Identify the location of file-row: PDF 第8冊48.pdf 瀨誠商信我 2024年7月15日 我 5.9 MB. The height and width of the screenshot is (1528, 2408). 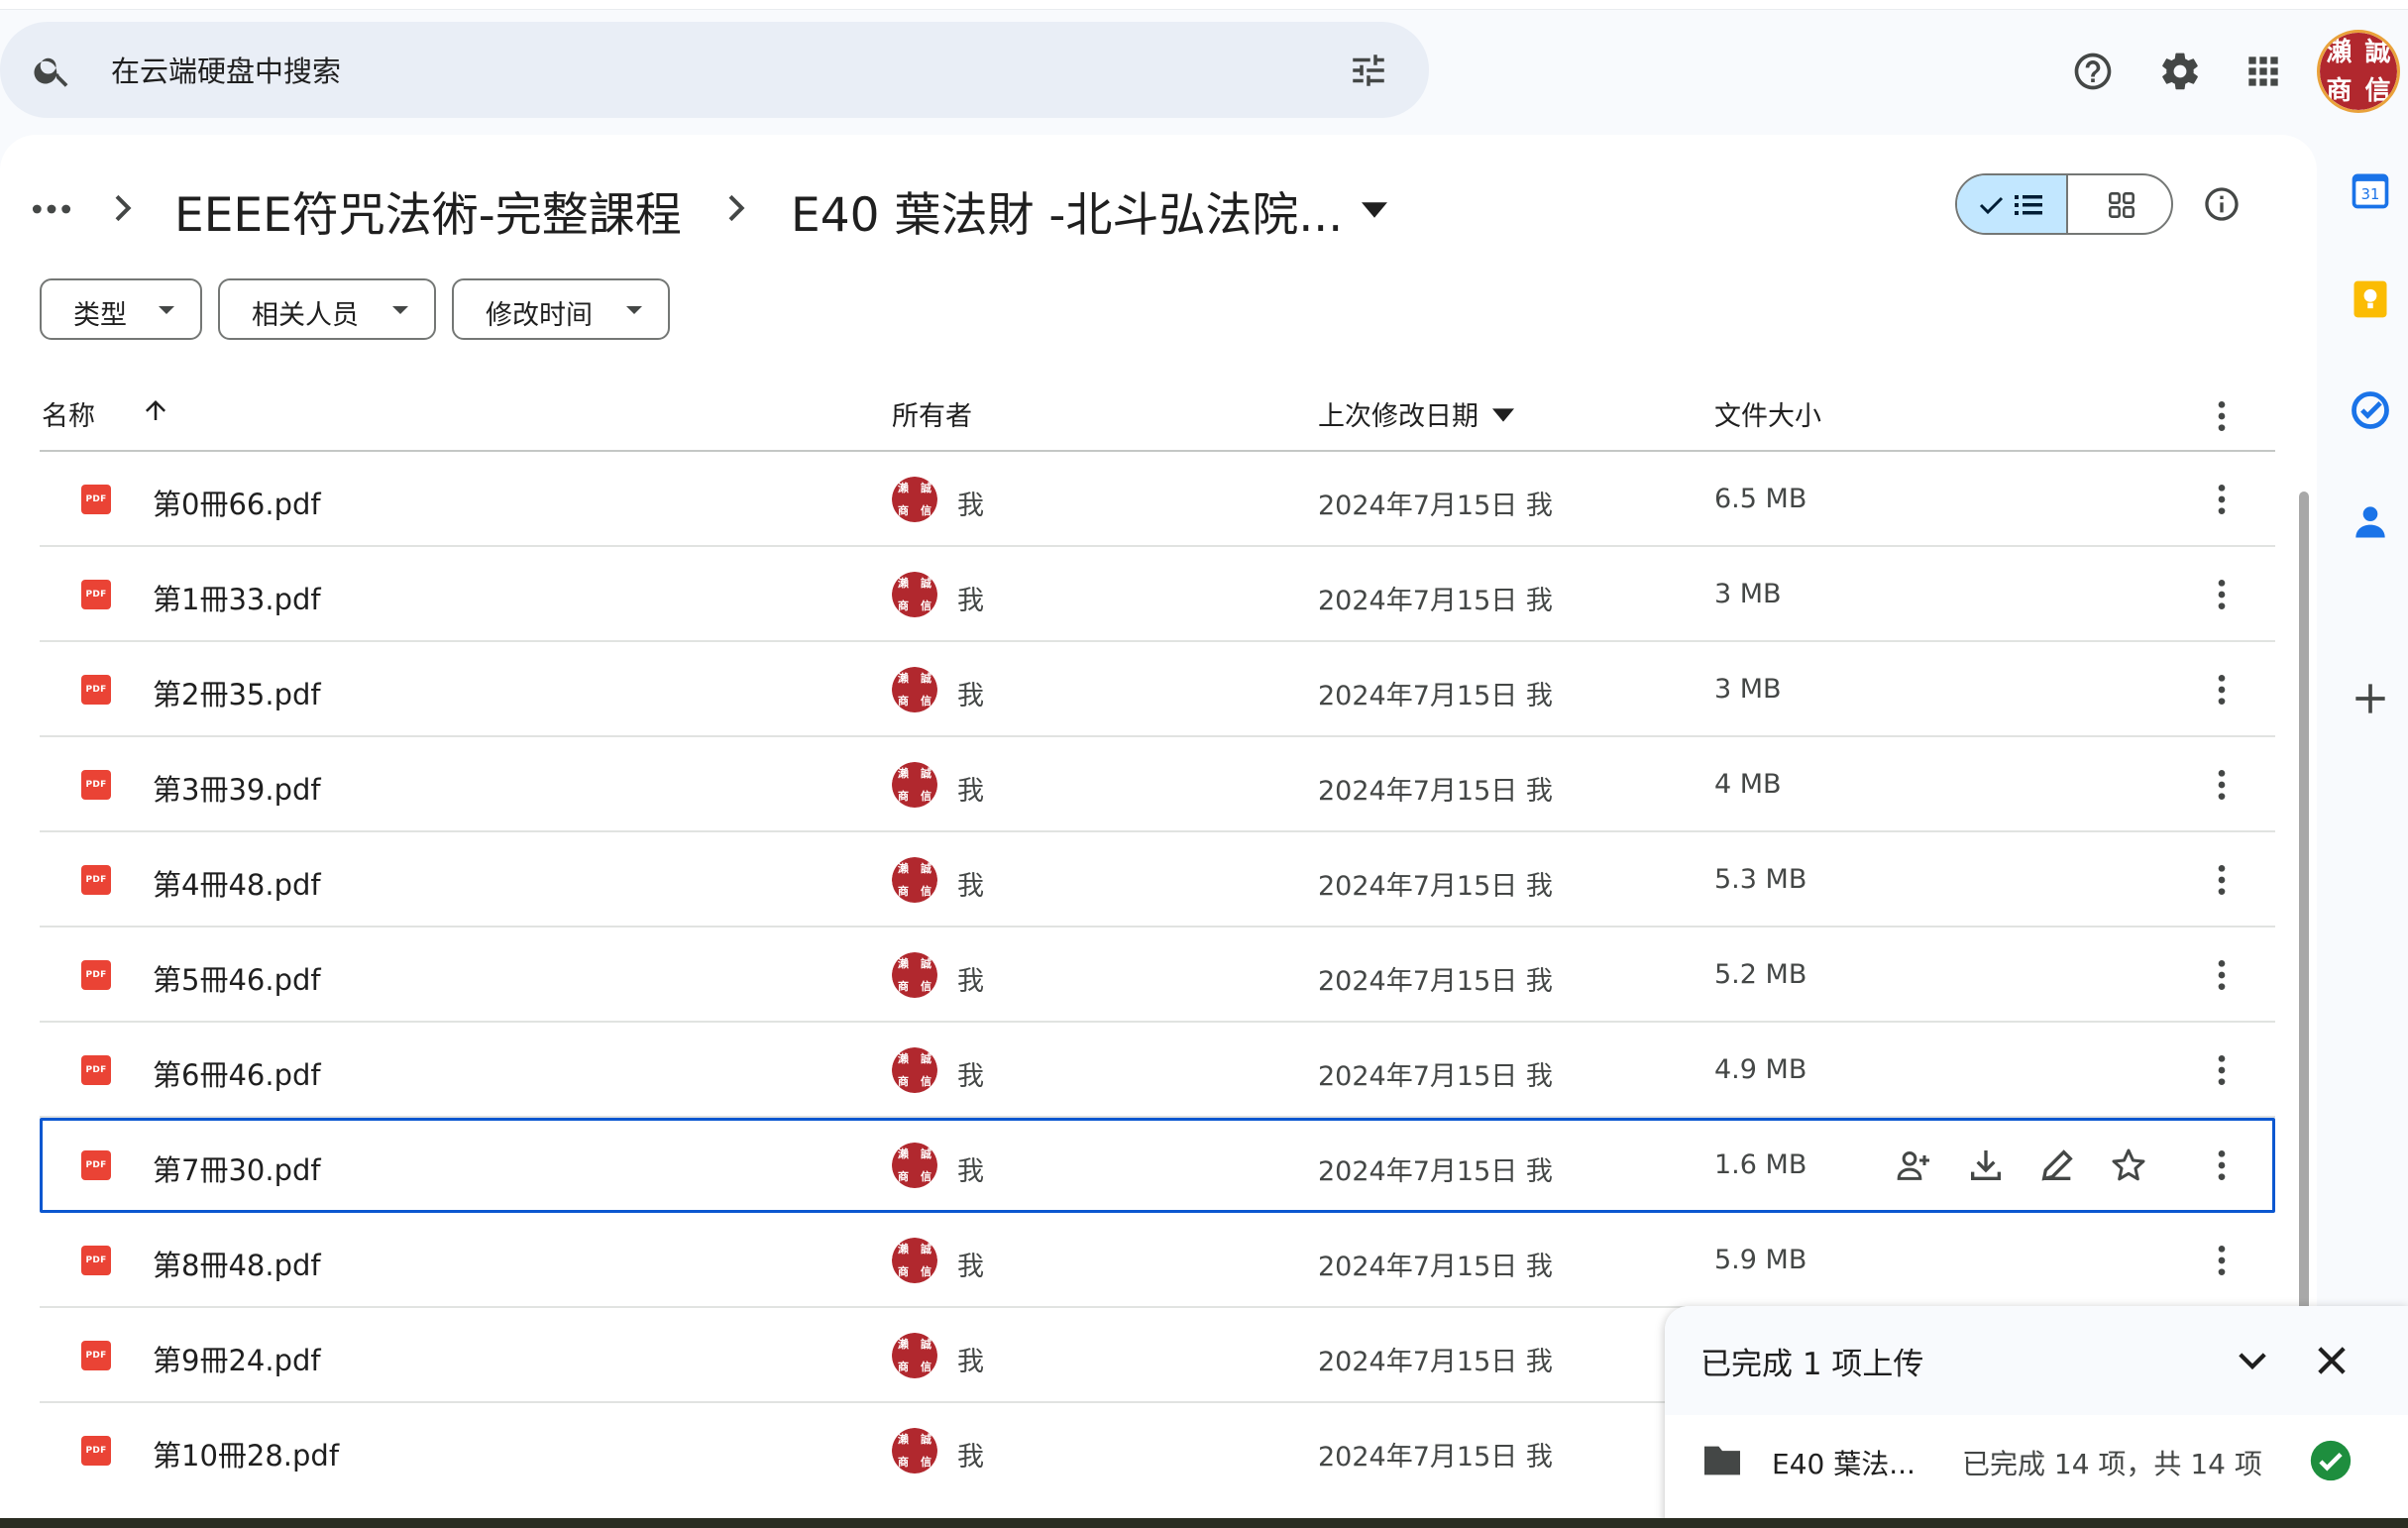
(1157, 1261).